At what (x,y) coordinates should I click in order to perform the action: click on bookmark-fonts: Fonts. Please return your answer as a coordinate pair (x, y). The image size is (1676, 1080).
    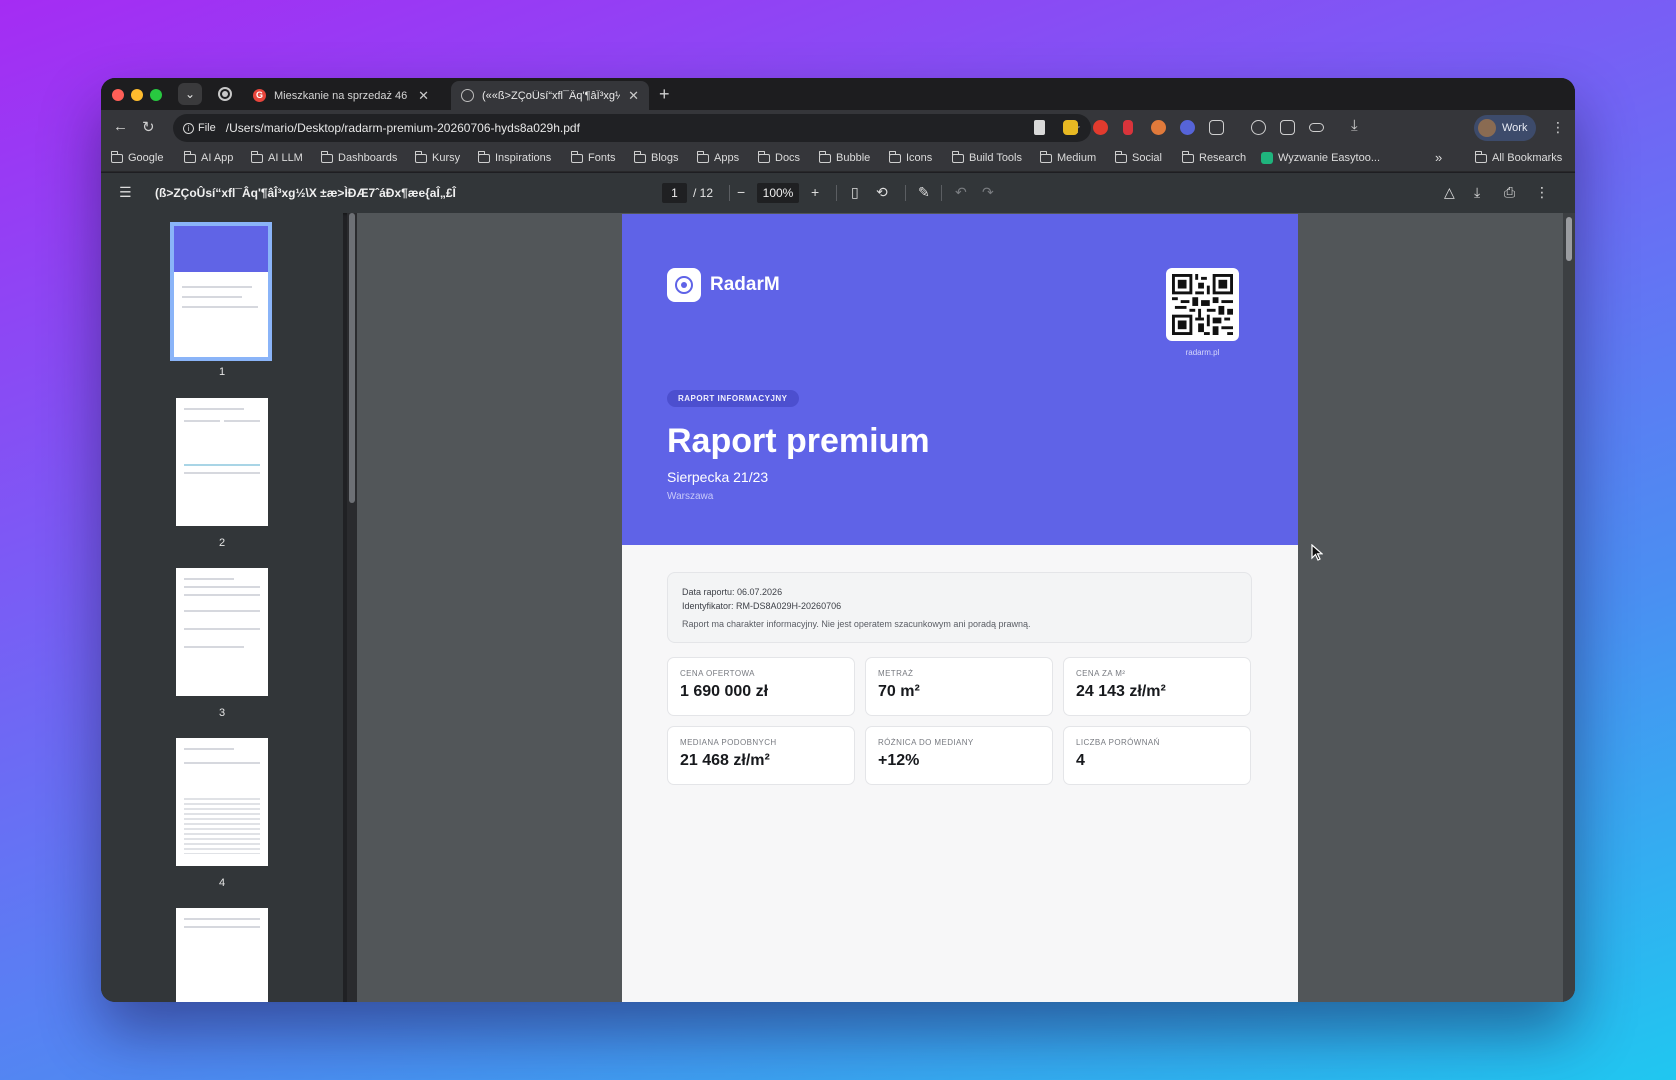
    Looking at the image, I should click on (593, 157).